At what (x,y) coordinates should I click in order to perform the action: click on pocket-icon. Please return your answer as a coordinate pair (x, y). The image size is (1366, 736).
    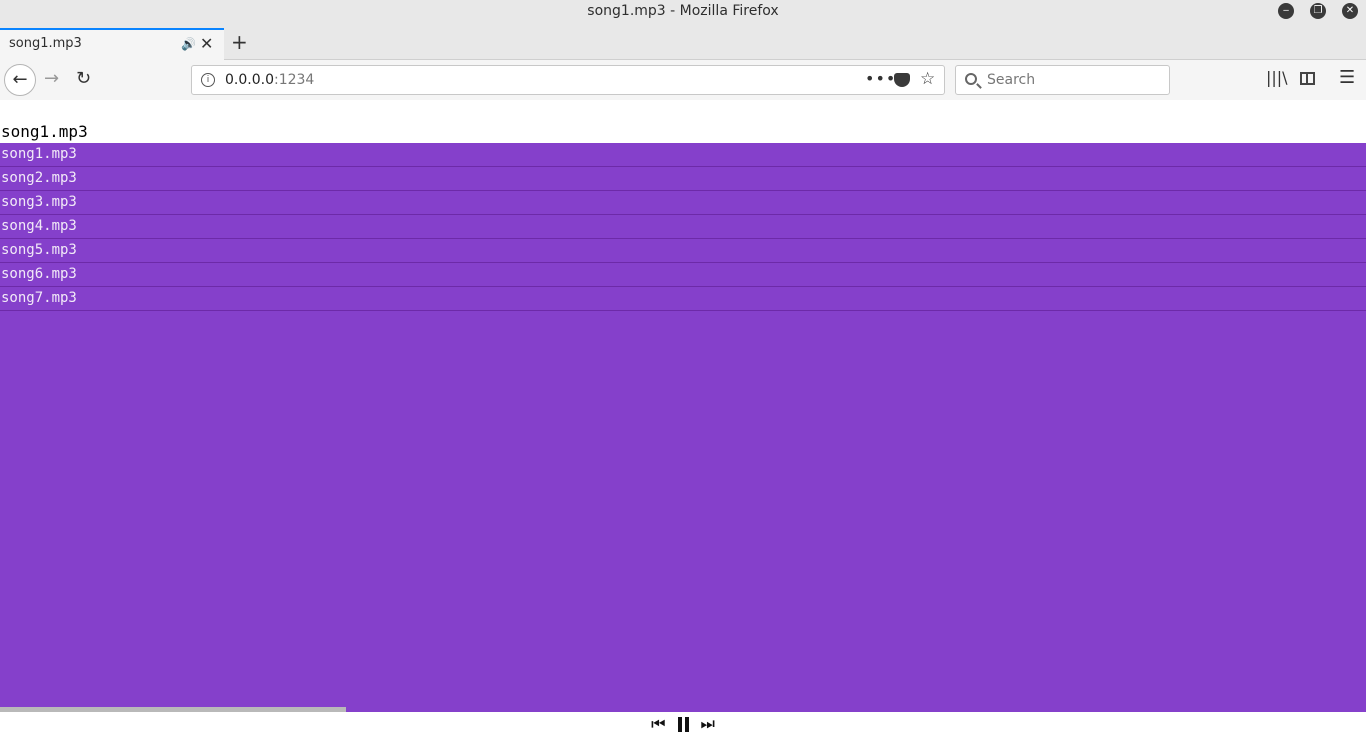
    Looking at the image, I should click on (902, 80).